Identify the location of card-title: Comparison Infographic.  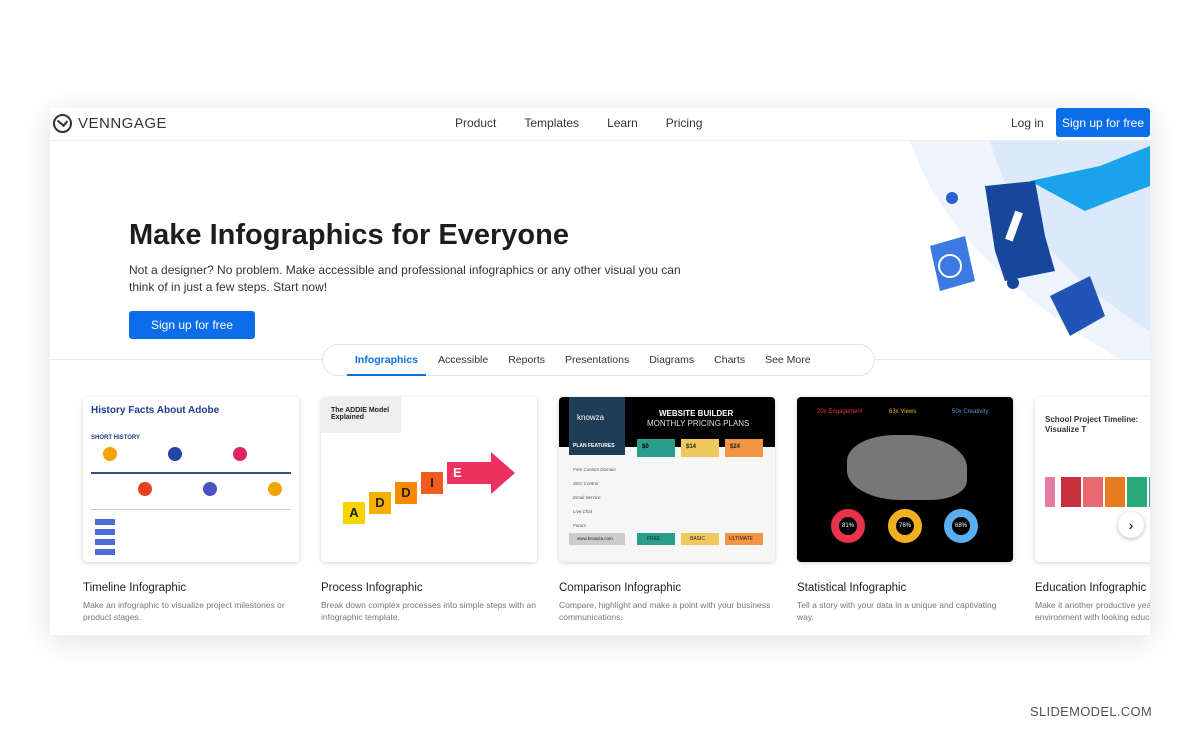
(667, 588).